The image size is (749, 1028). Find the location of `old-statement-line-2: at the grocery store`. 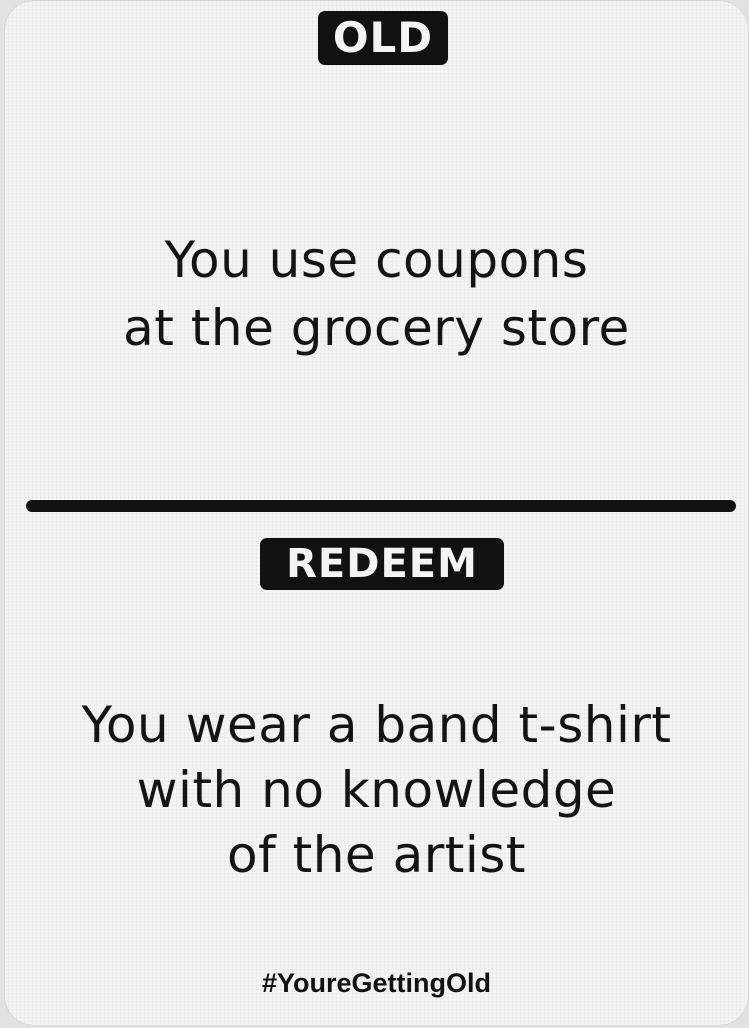

old-statement-line-2: at the grocery store is located at coordinates (376, 328).